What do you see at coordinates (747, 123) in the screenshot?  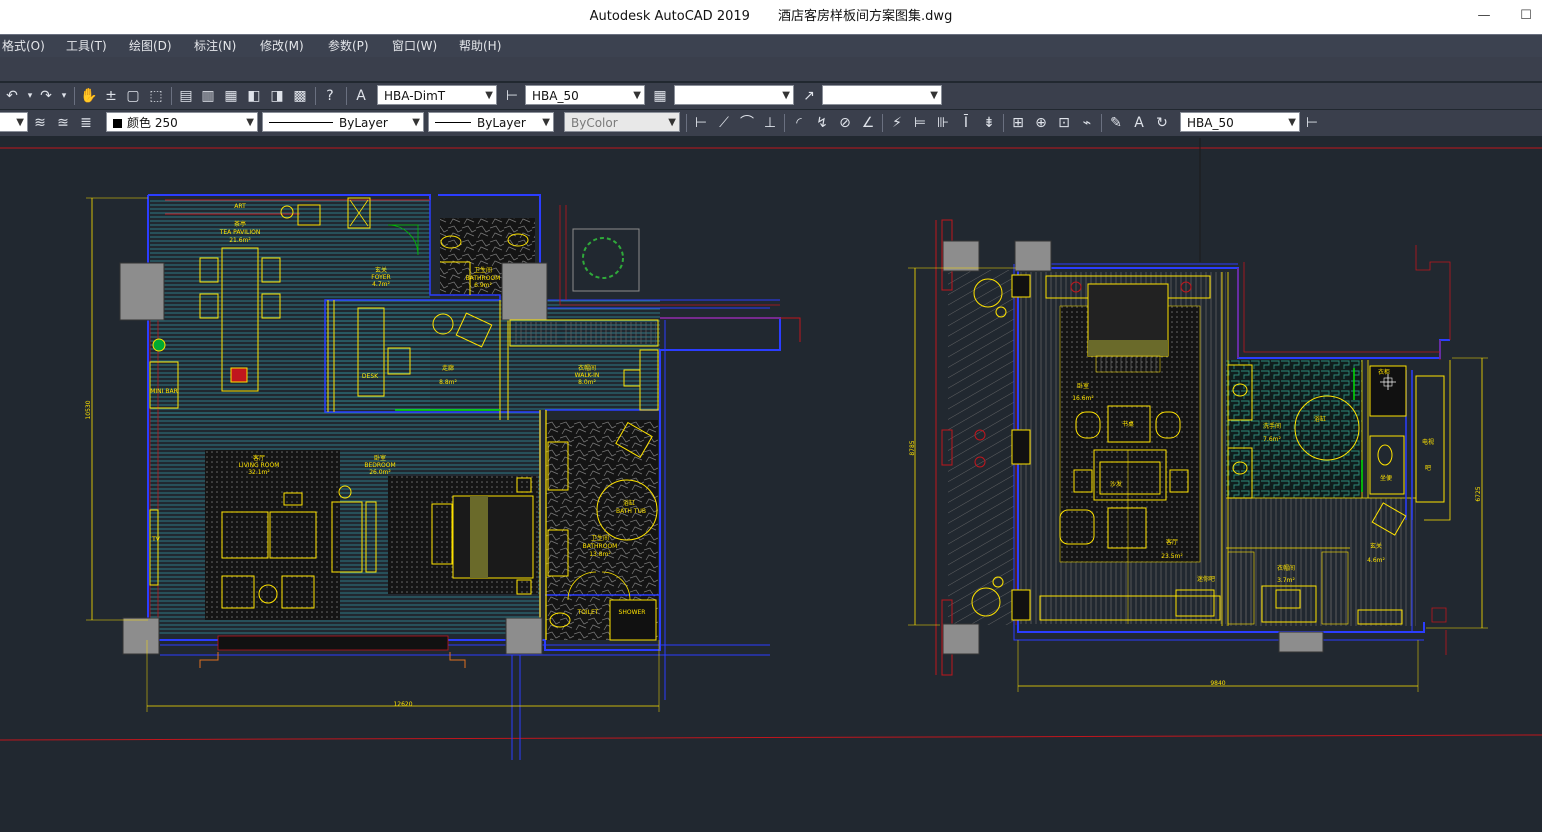 I see `arc-length-icon: ⌒` at bounding box center [747, 123].